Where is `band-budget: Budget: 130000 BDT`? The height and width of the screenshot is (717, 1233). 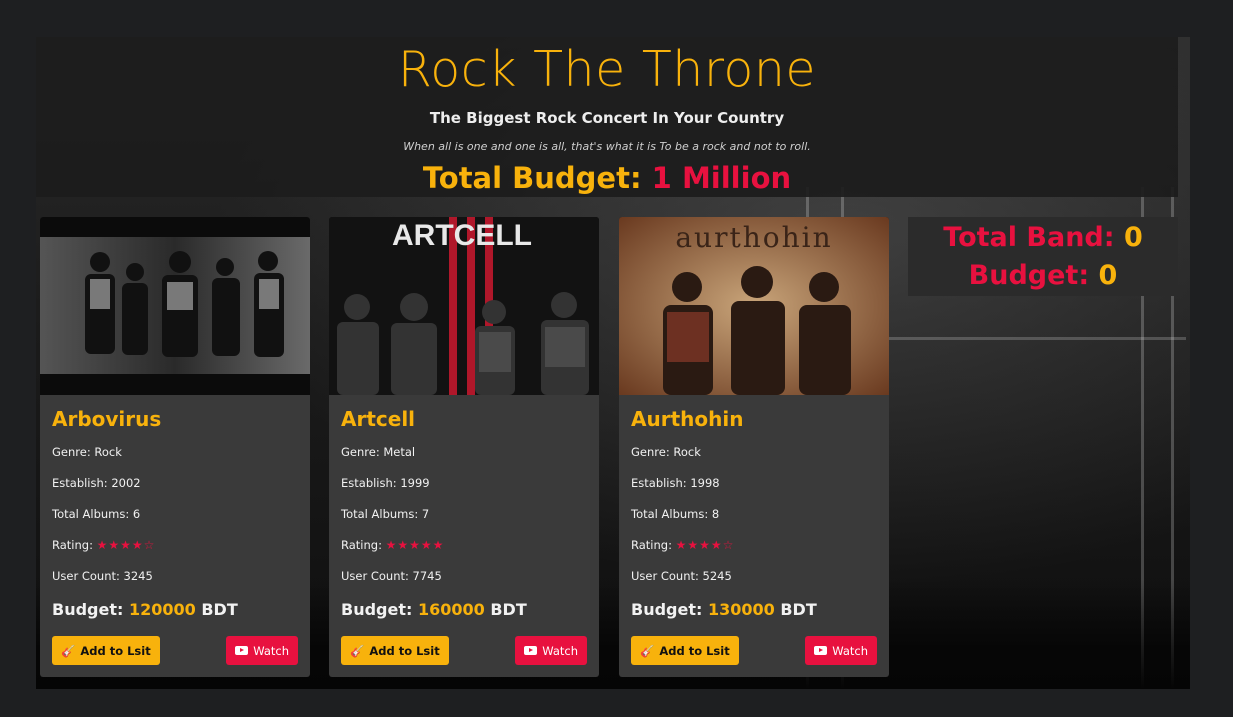
band-budget: Budget: 130000 BDT is located at coordinates (754, 610).